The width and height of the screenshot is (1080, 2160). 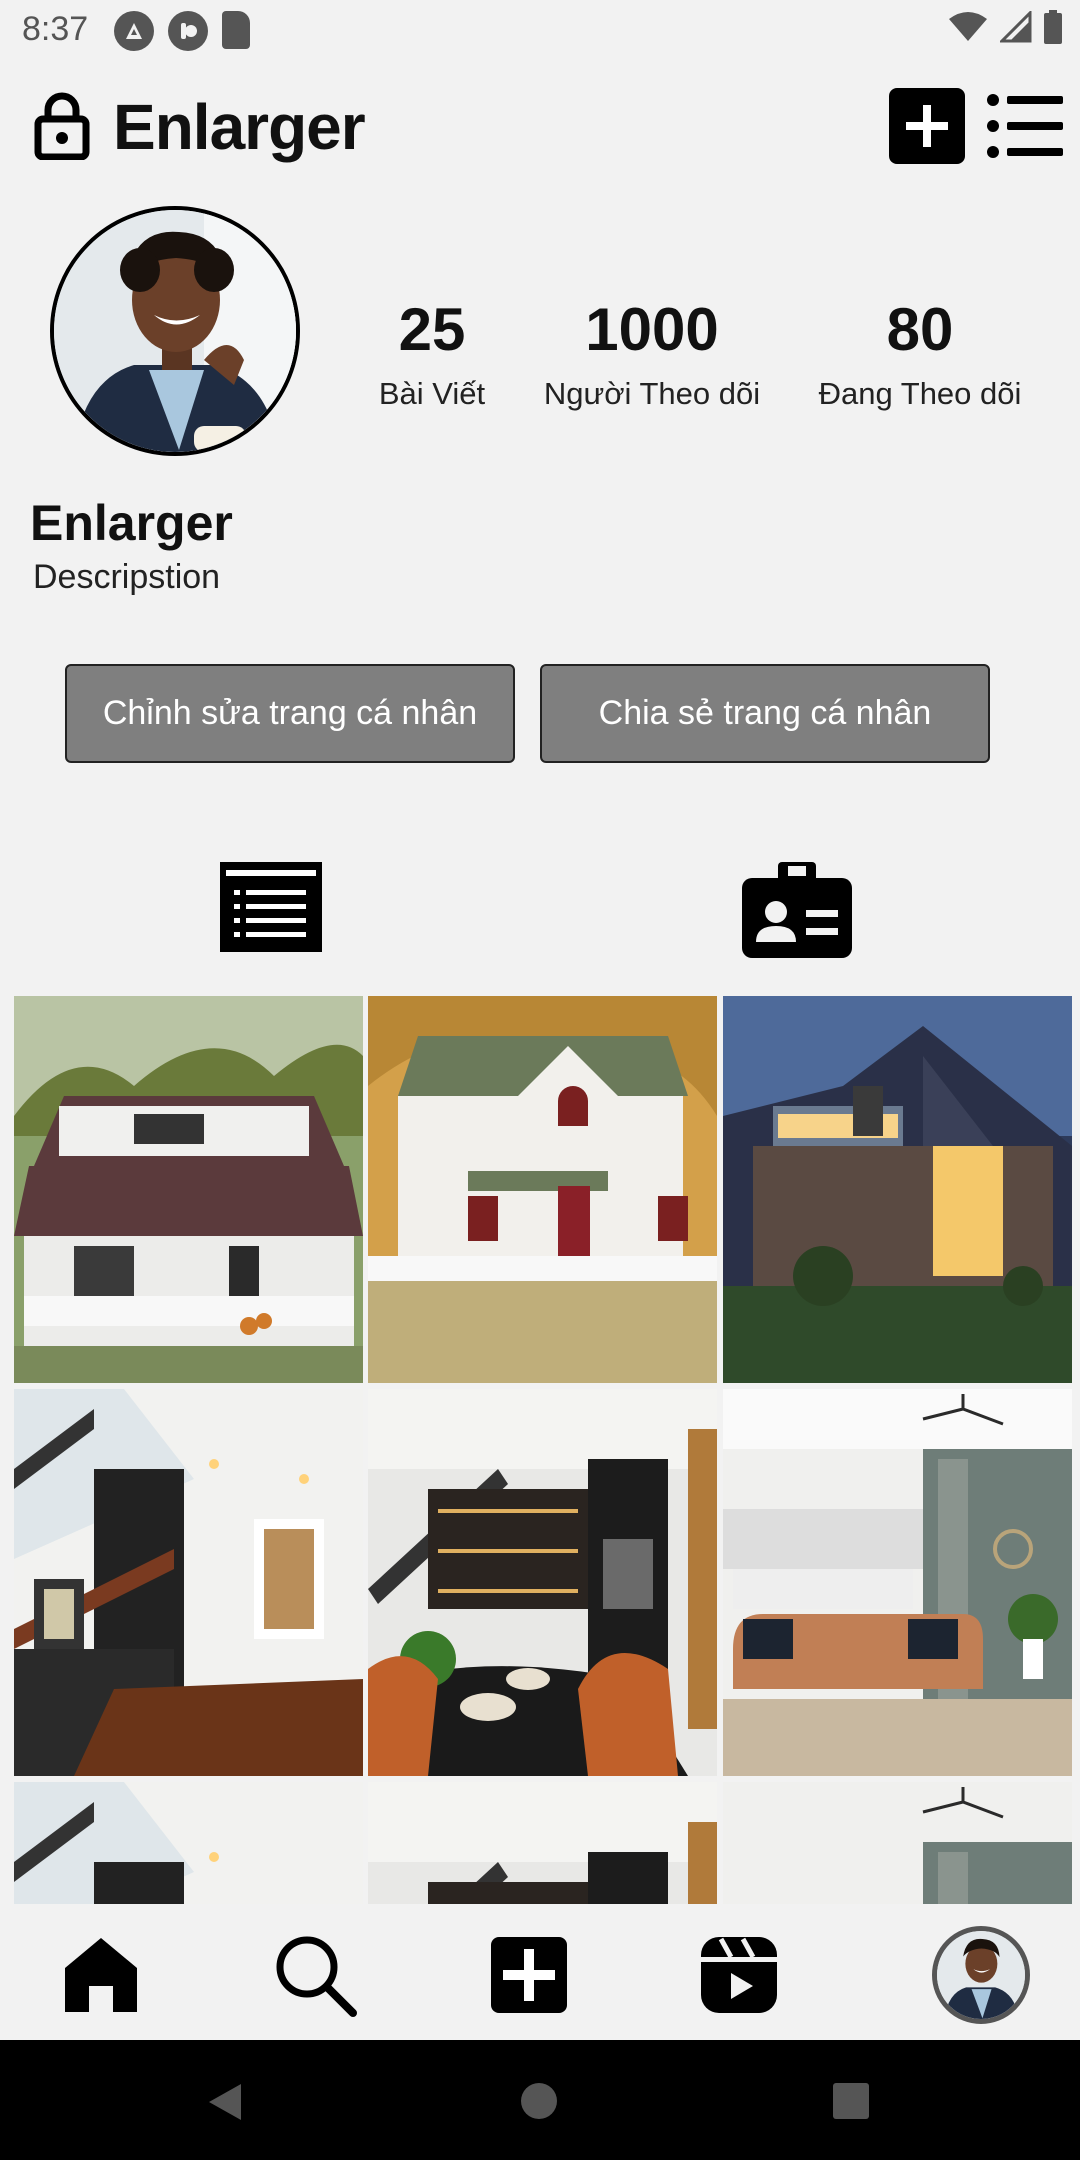 I want to click on back-icon, so click(x=225, y=2102).